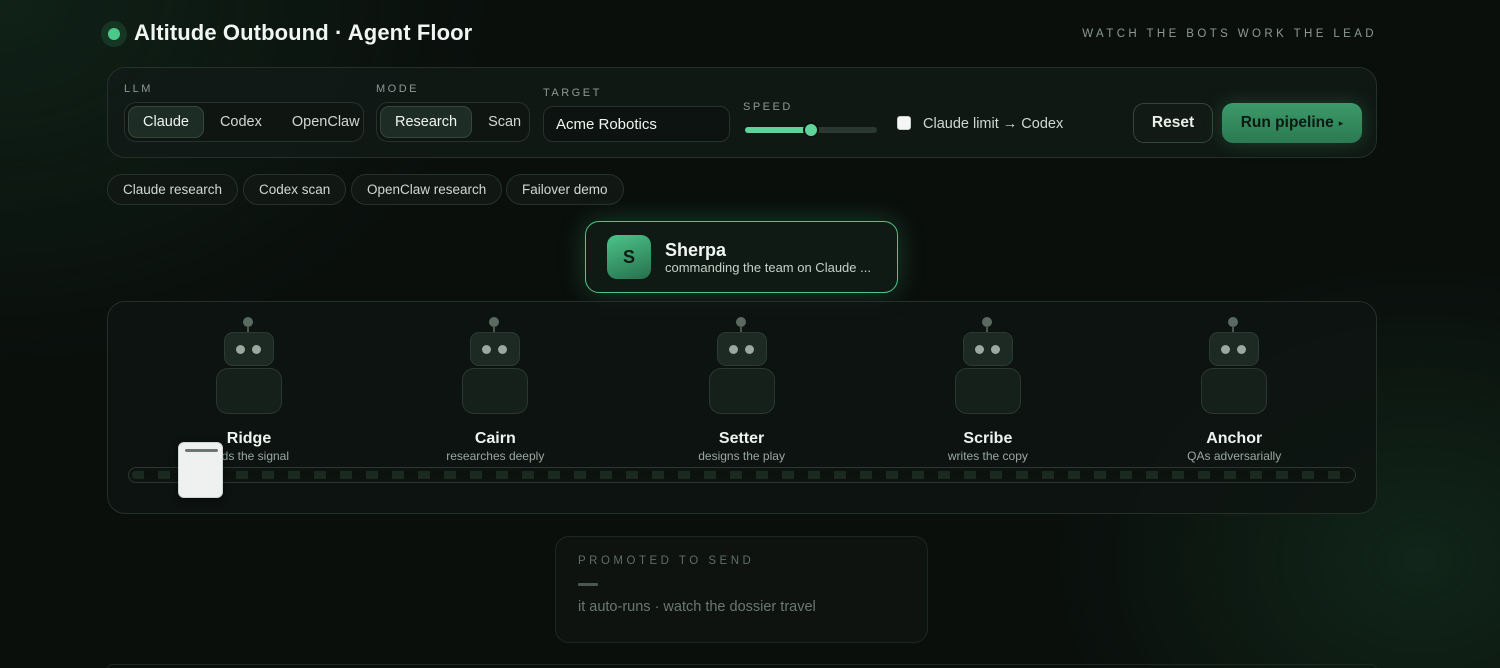 The image size is (1500, 668). I want to click on bot-name: Anchor, so click(1234, 438).